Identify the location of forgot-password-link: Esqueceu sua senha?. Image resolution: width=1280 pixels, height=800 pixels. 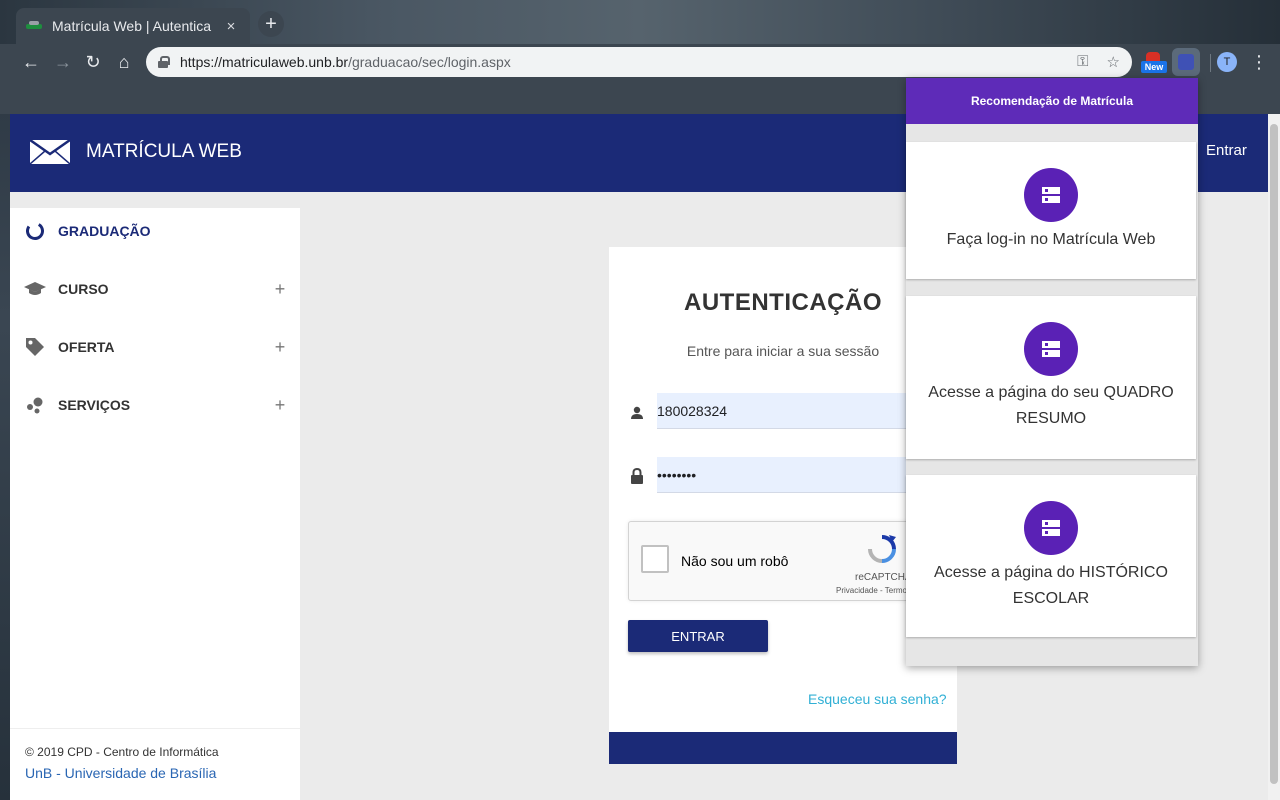
(877, 699).